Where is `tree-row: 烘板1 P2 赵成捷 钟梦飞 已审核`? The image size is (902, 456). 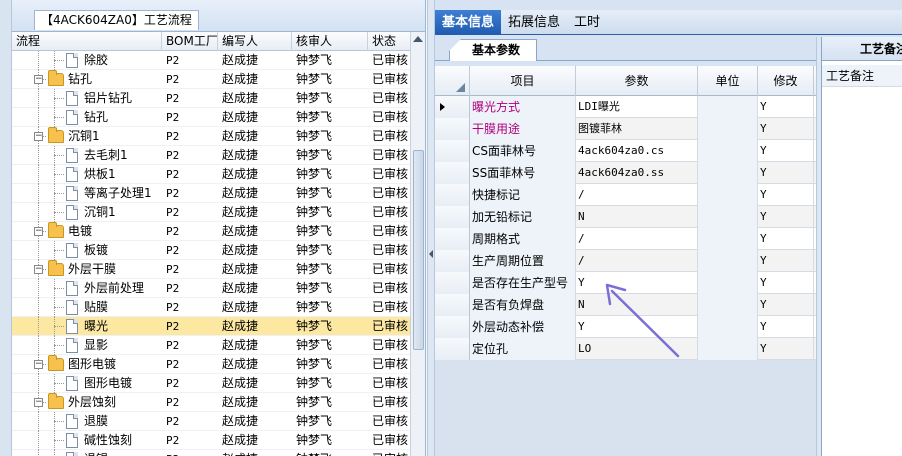
tree-row: 烘板1 P2 赵成捷 钟梦飞 已审核 is located at coordinates (211, 174).